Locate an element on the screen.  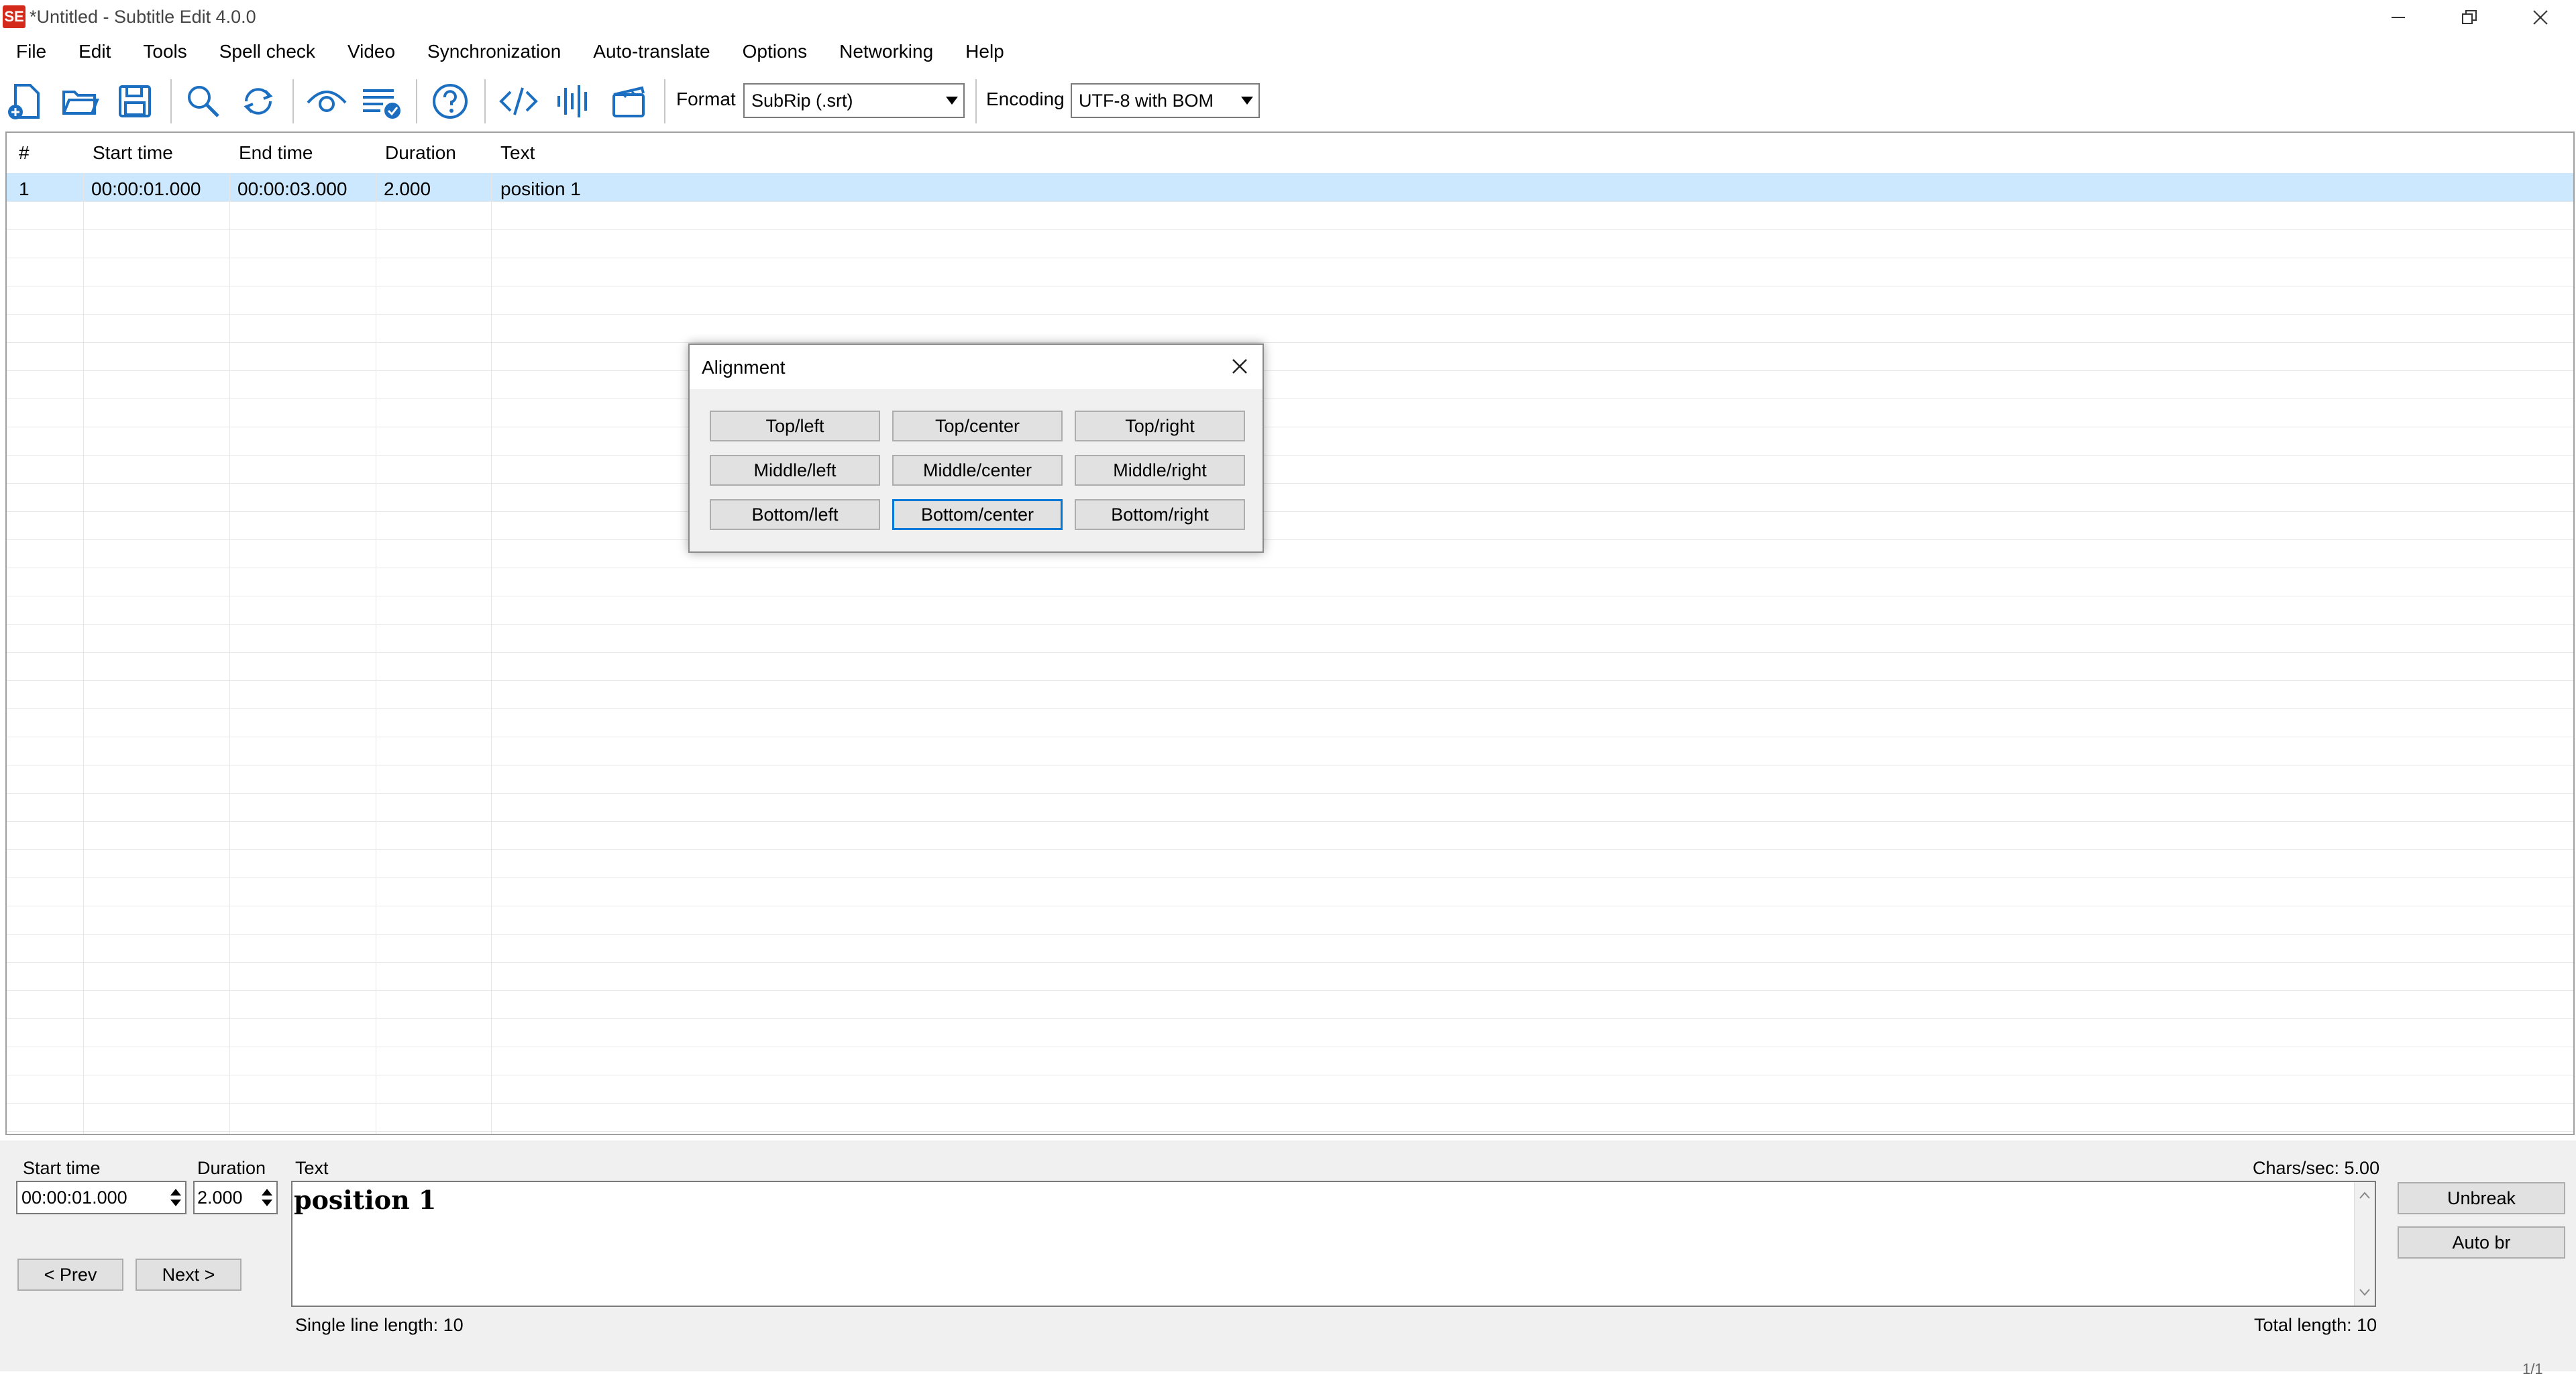
column-header-duration: Duration is located at coordinates (420, 153).